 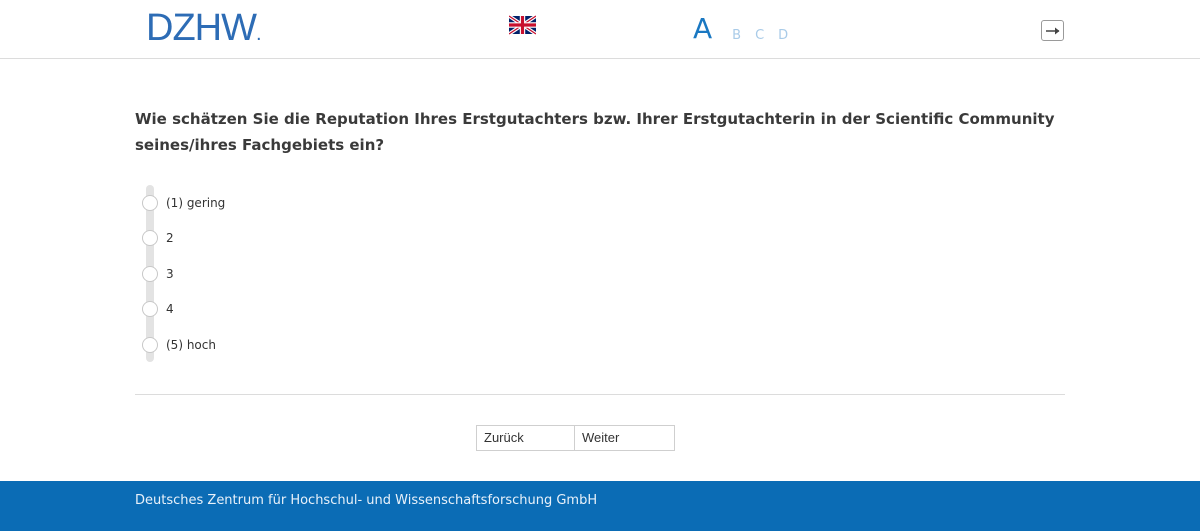 I want to click on section-steps: A B C D, so click(x=747, y=28).